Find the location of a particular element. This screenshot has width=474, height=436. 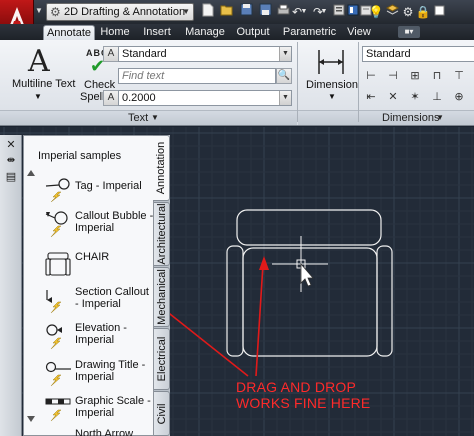

palette-tool-section-callout: Section Callout - Imperial is located at coordinates (97, 304).